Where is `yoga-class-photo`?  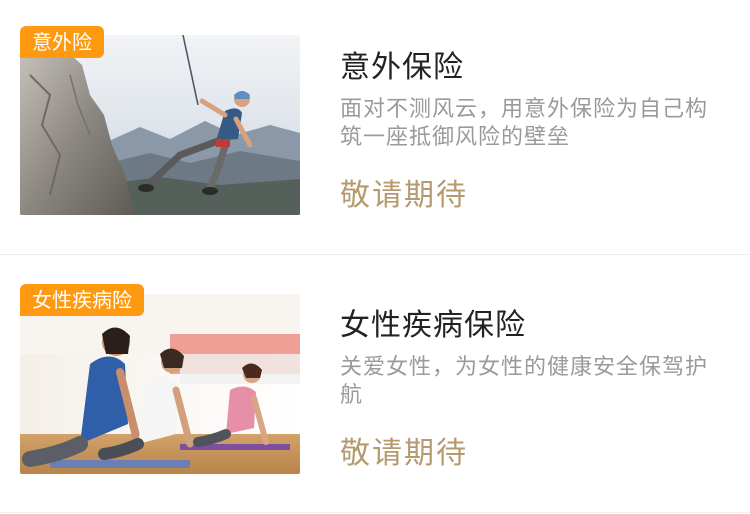
yoga-class-photo is located at coordinates (160, 384).